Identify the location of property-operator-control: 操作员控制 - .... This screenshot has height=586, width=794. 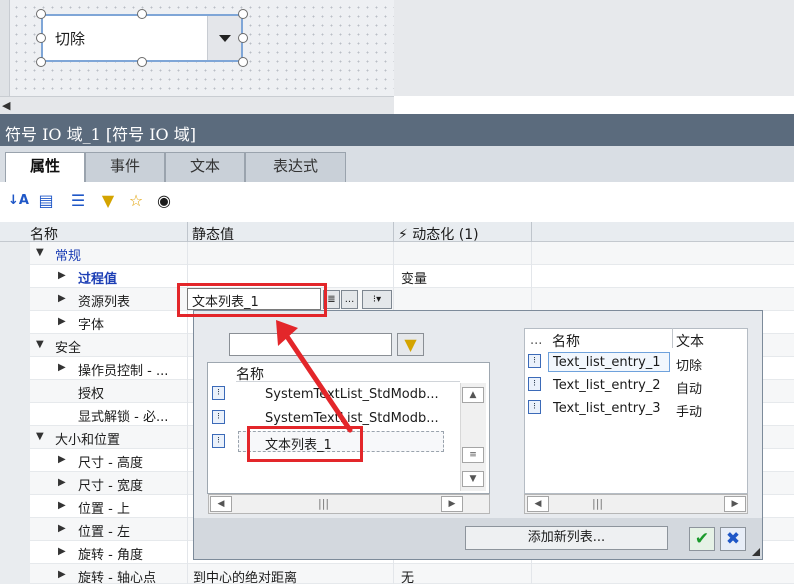
(123, 369).